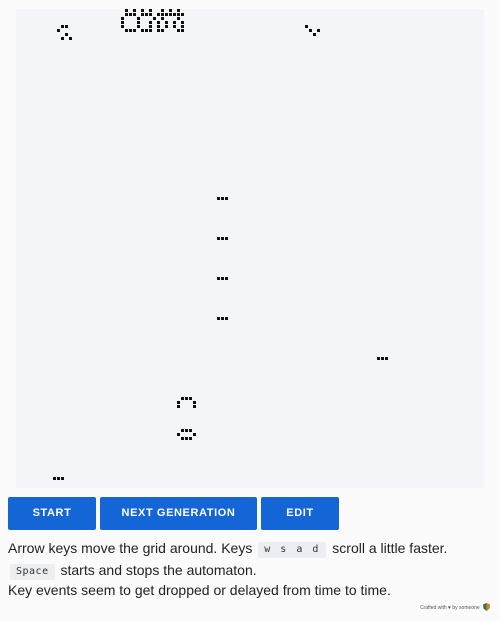 The image size is (500, 621). Describe the element at coordinates (449, 608) in the screenshot. I see `credit-text: Crafted with ♥ by someone` at that location.